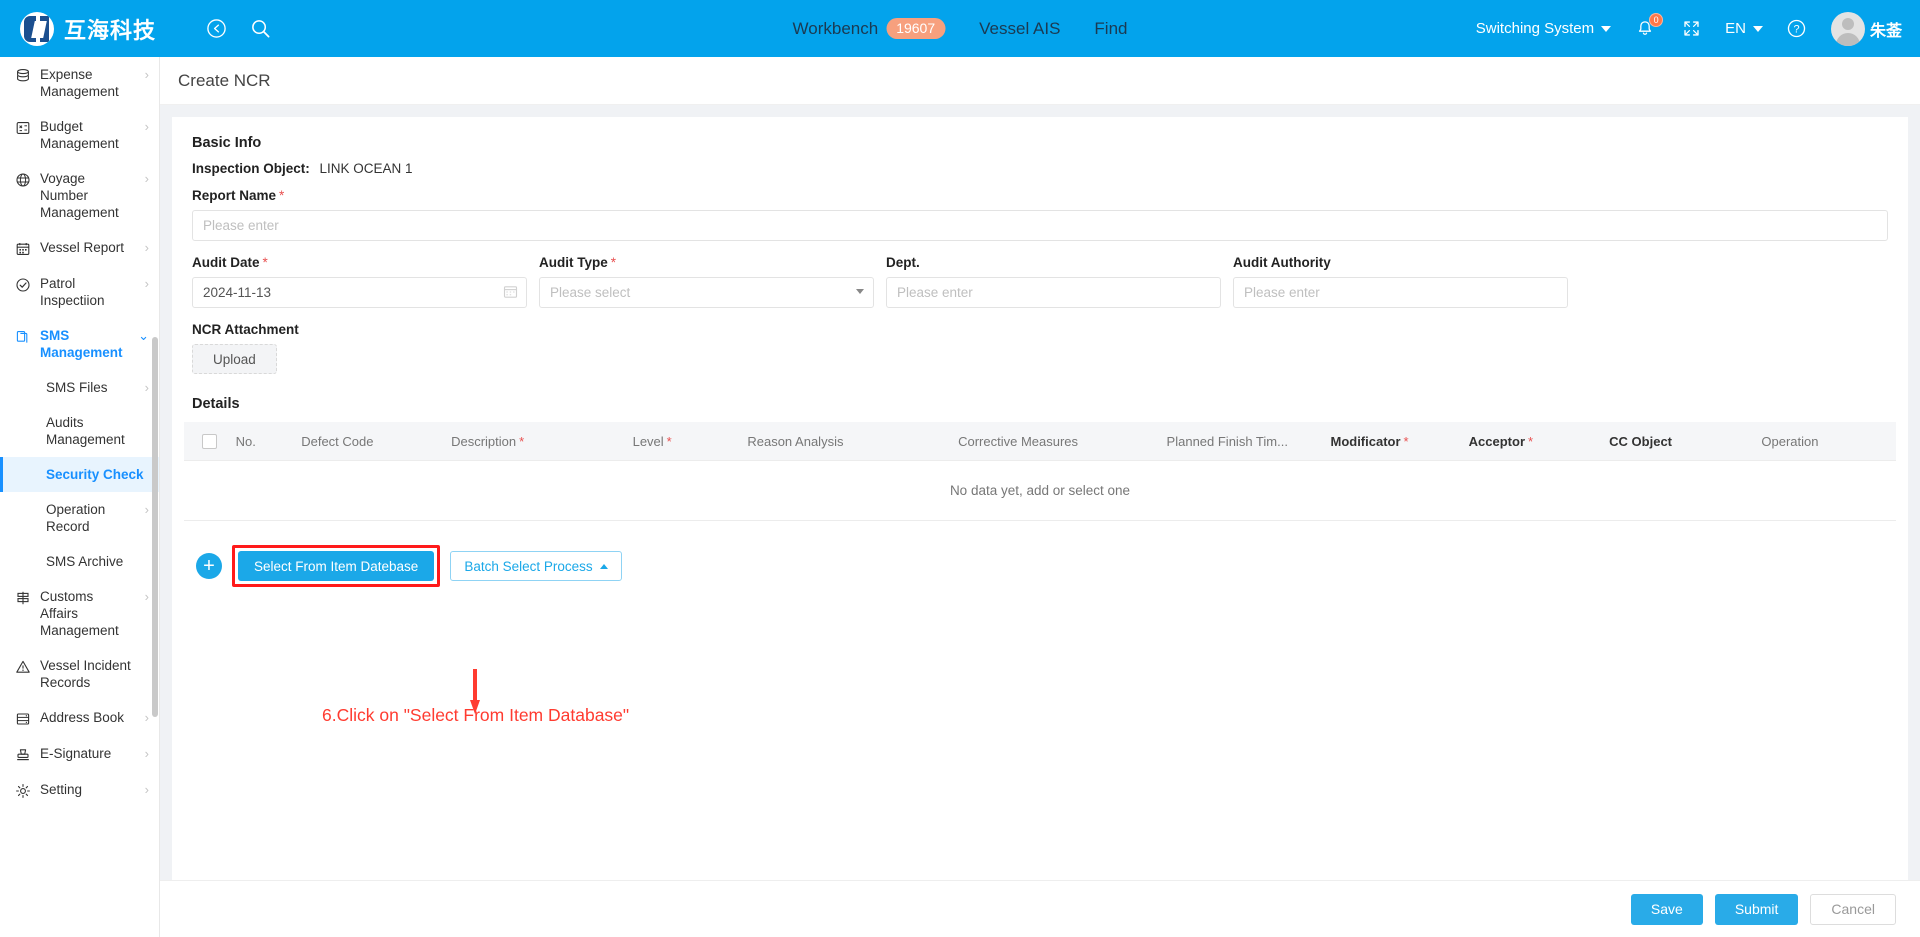  I want to click on footer-action-bar: Save Submit Cancel, so click(1040, 908).